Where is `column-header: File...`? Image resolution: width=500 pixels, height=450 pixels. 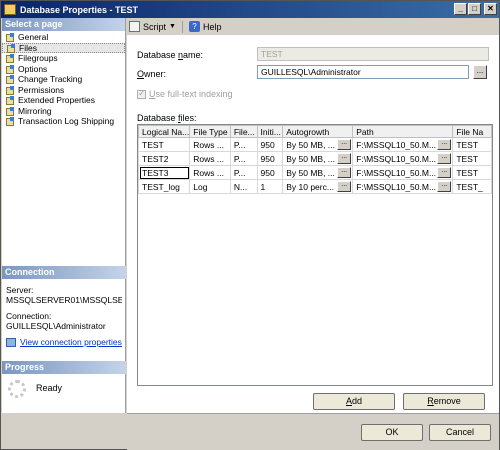
column-header: File... is located at coordinates (243, 131).